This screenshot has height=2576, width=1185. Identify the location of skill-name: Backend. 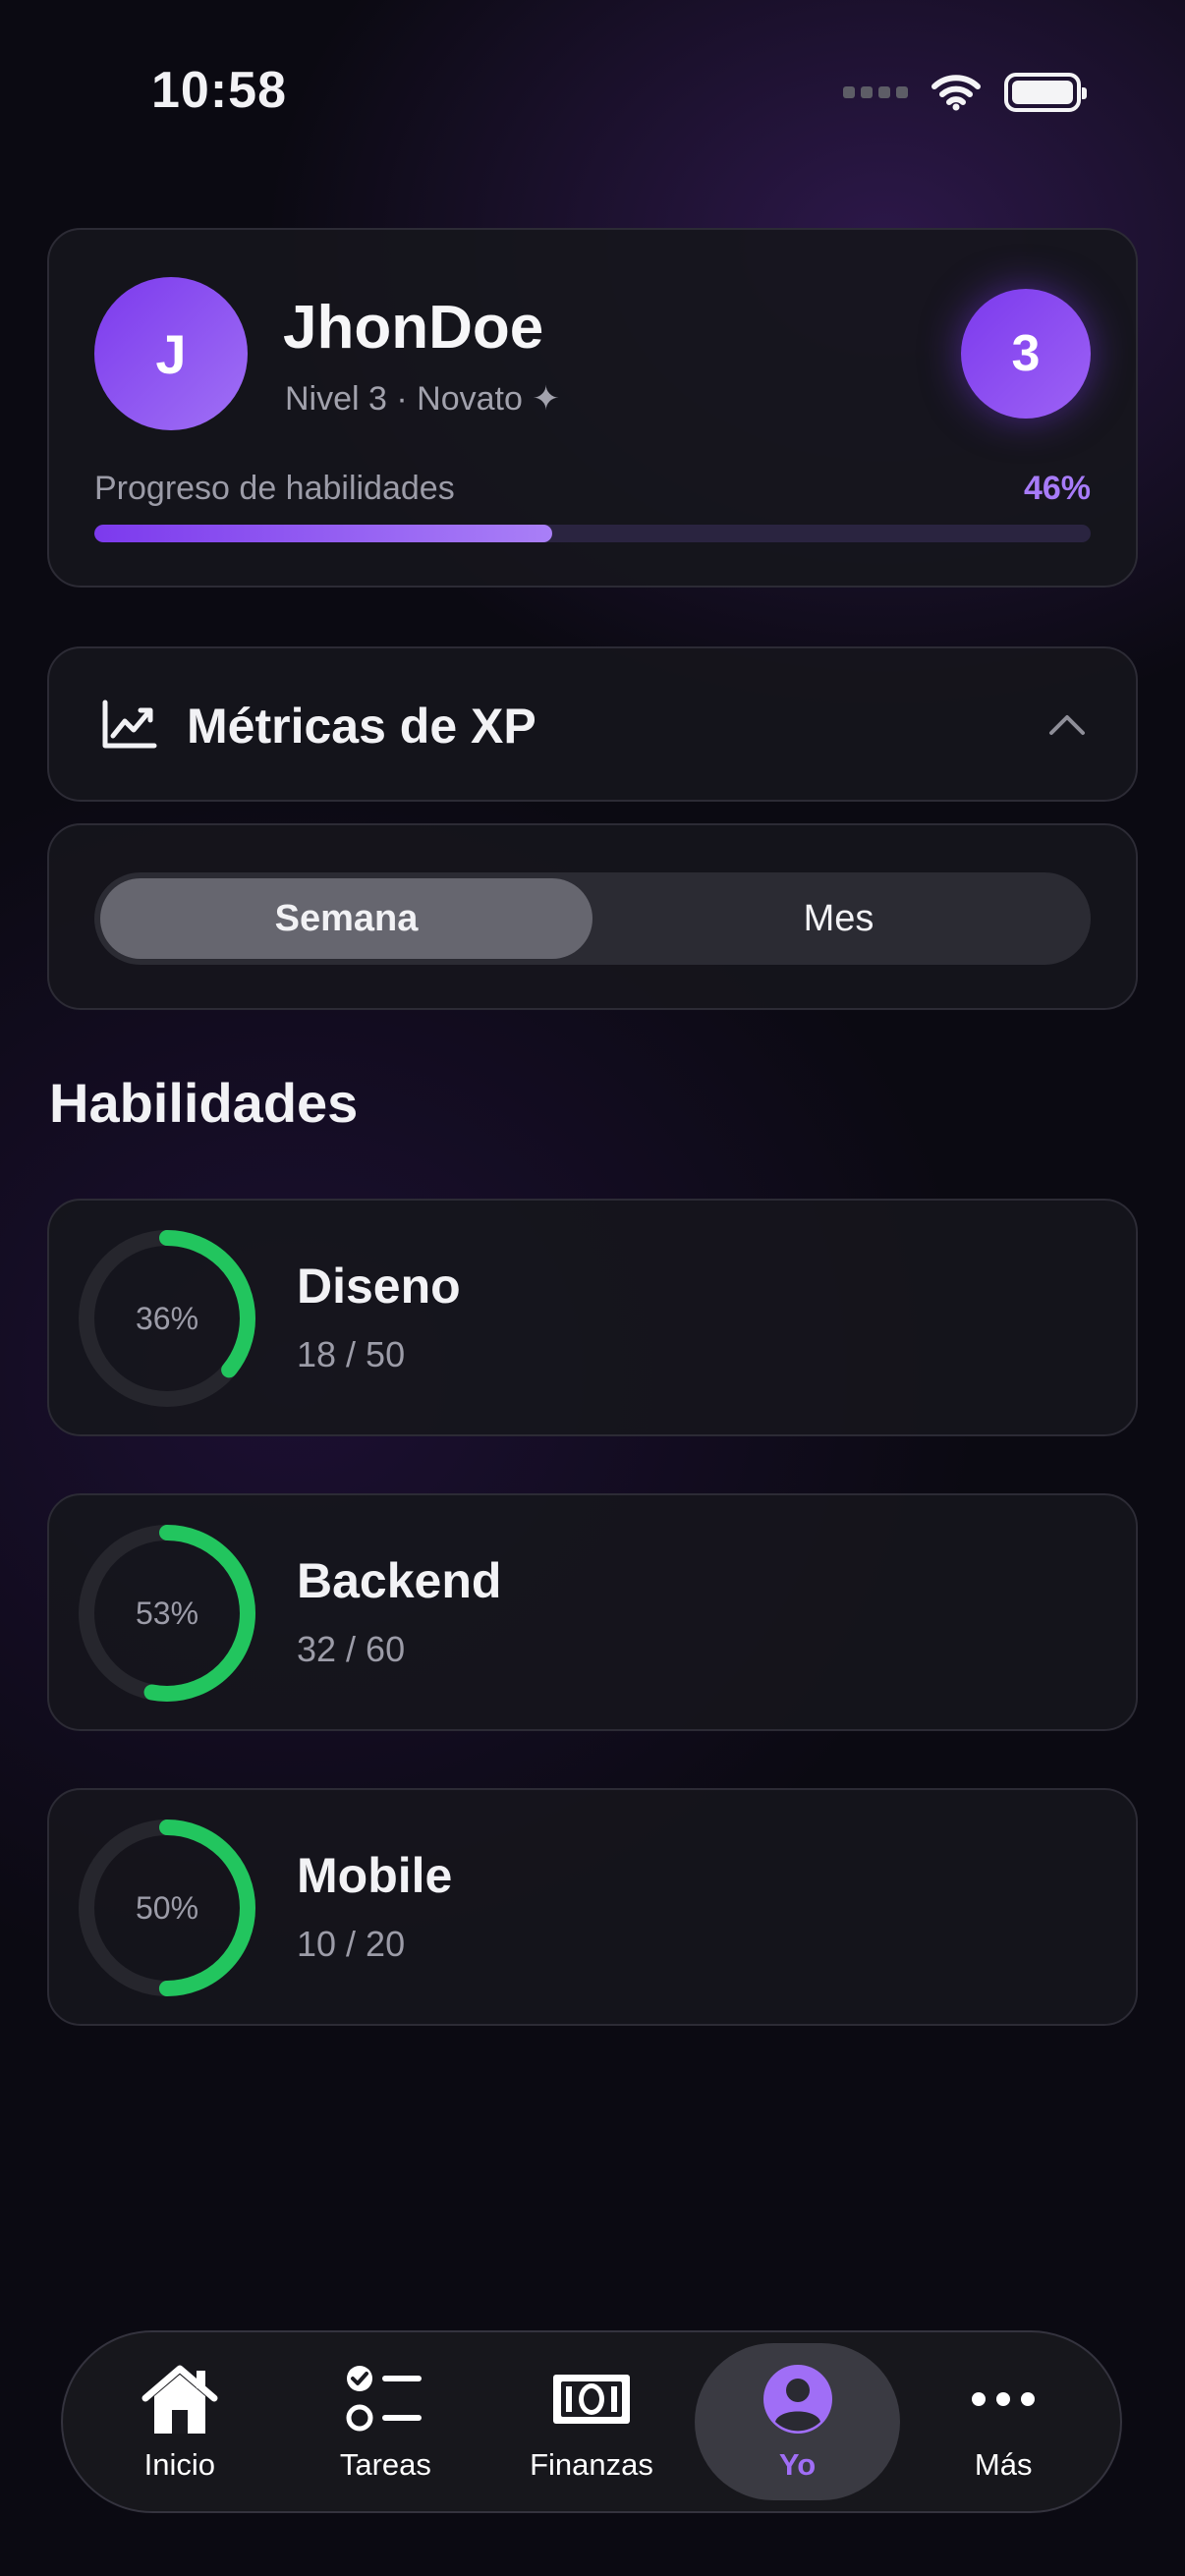
(400, 1580).